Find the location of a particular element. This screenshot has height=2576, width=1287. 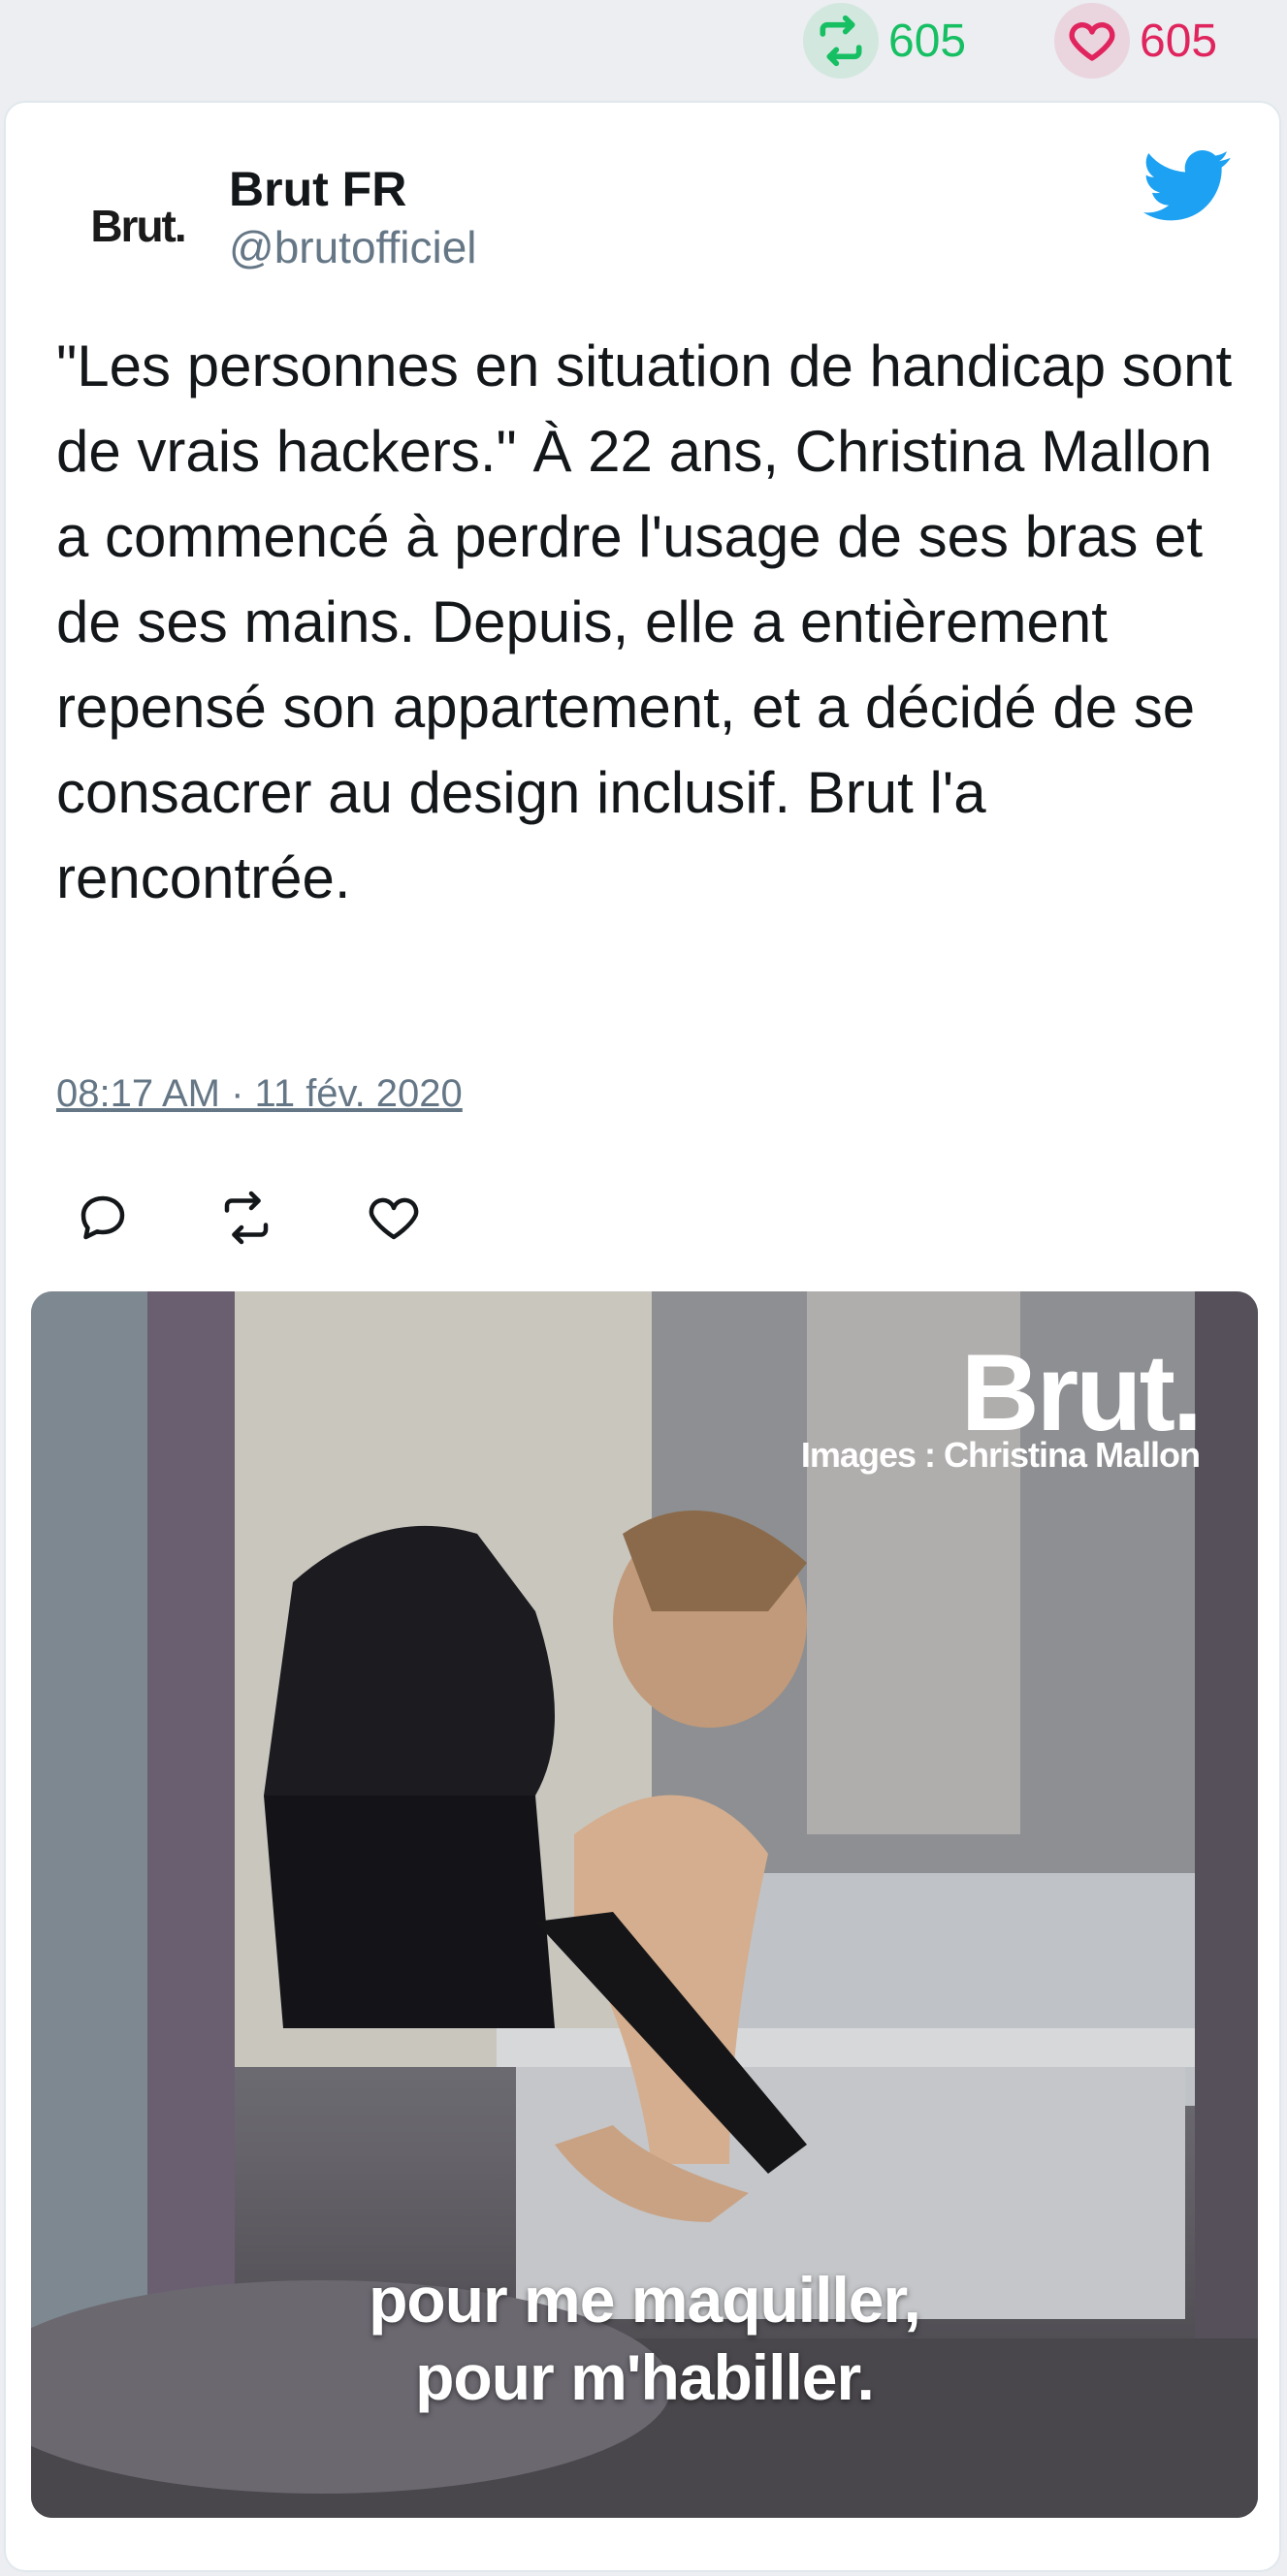

twitter-bird-icon is located at coordinates (1187, 185).